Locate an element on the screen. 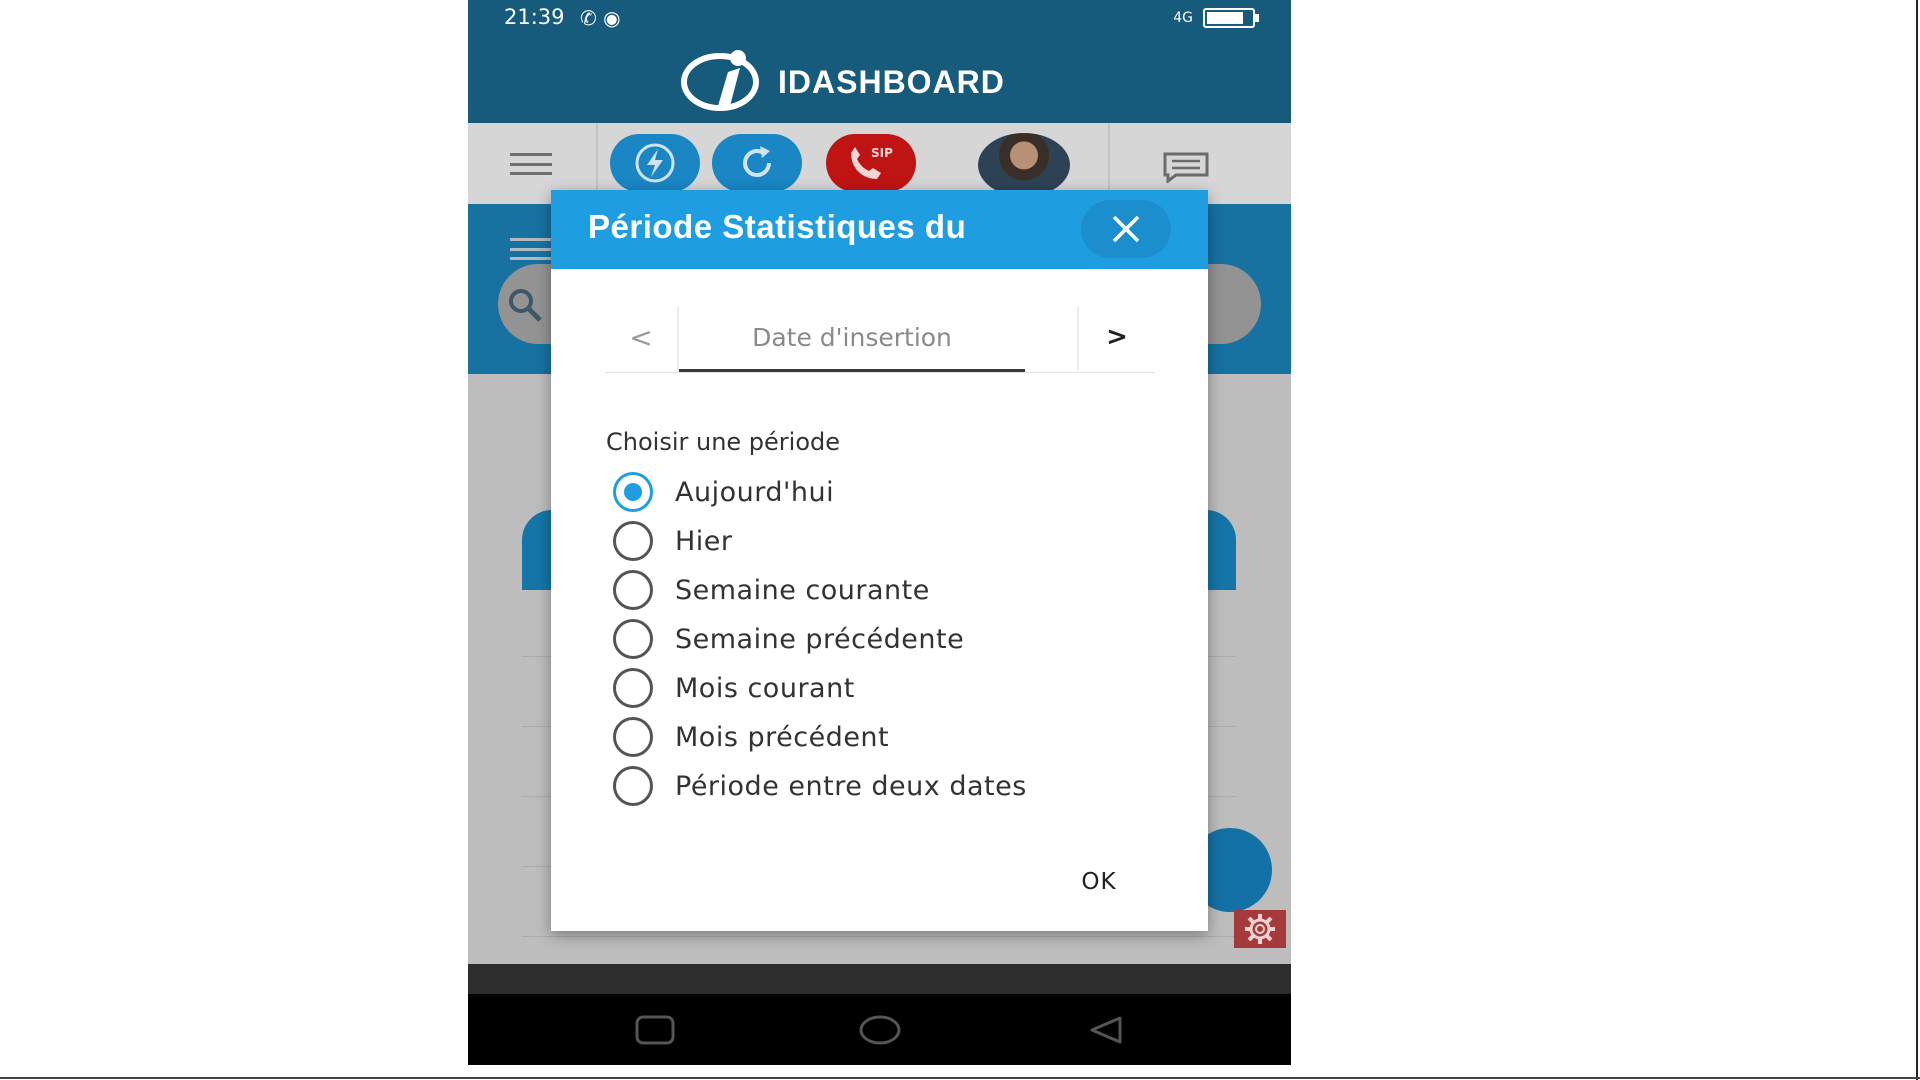 The height and width of the screenshot is (1080, 1920). sip-call-button: SIP is located at coordinates (871, 163).